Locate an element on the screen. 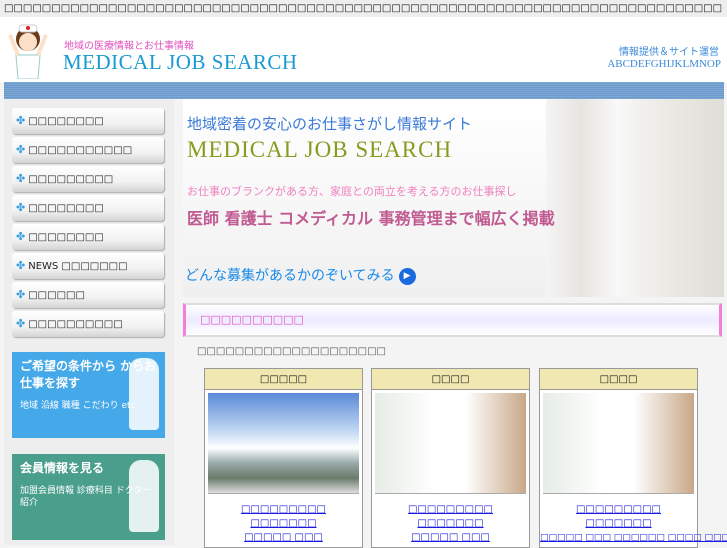  hospital-building-image is located at coordinates (283, 443).